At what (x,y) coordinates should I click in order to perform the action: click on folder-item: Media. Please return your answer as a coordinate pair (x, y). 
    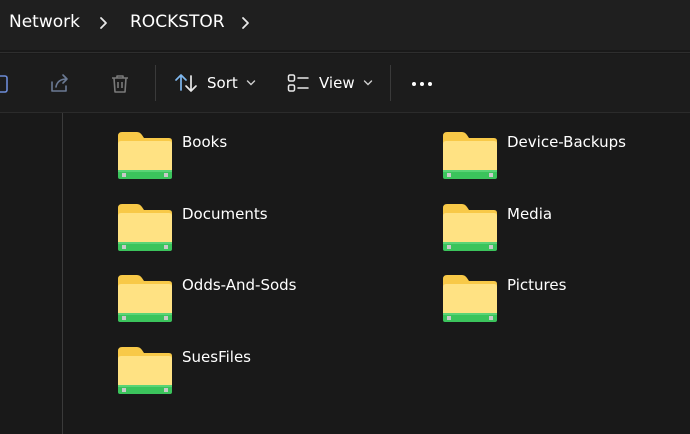
    Looking at the image, I should click on (566, 234).